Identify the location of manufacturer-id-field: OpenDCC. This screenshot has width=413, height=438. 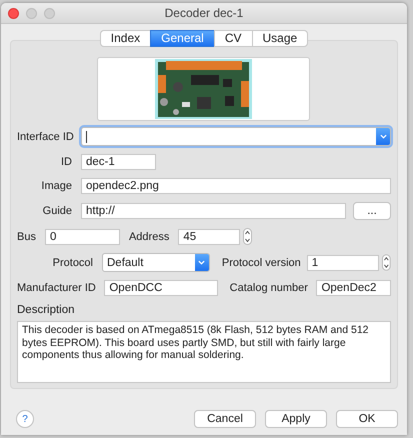
(161, 288).